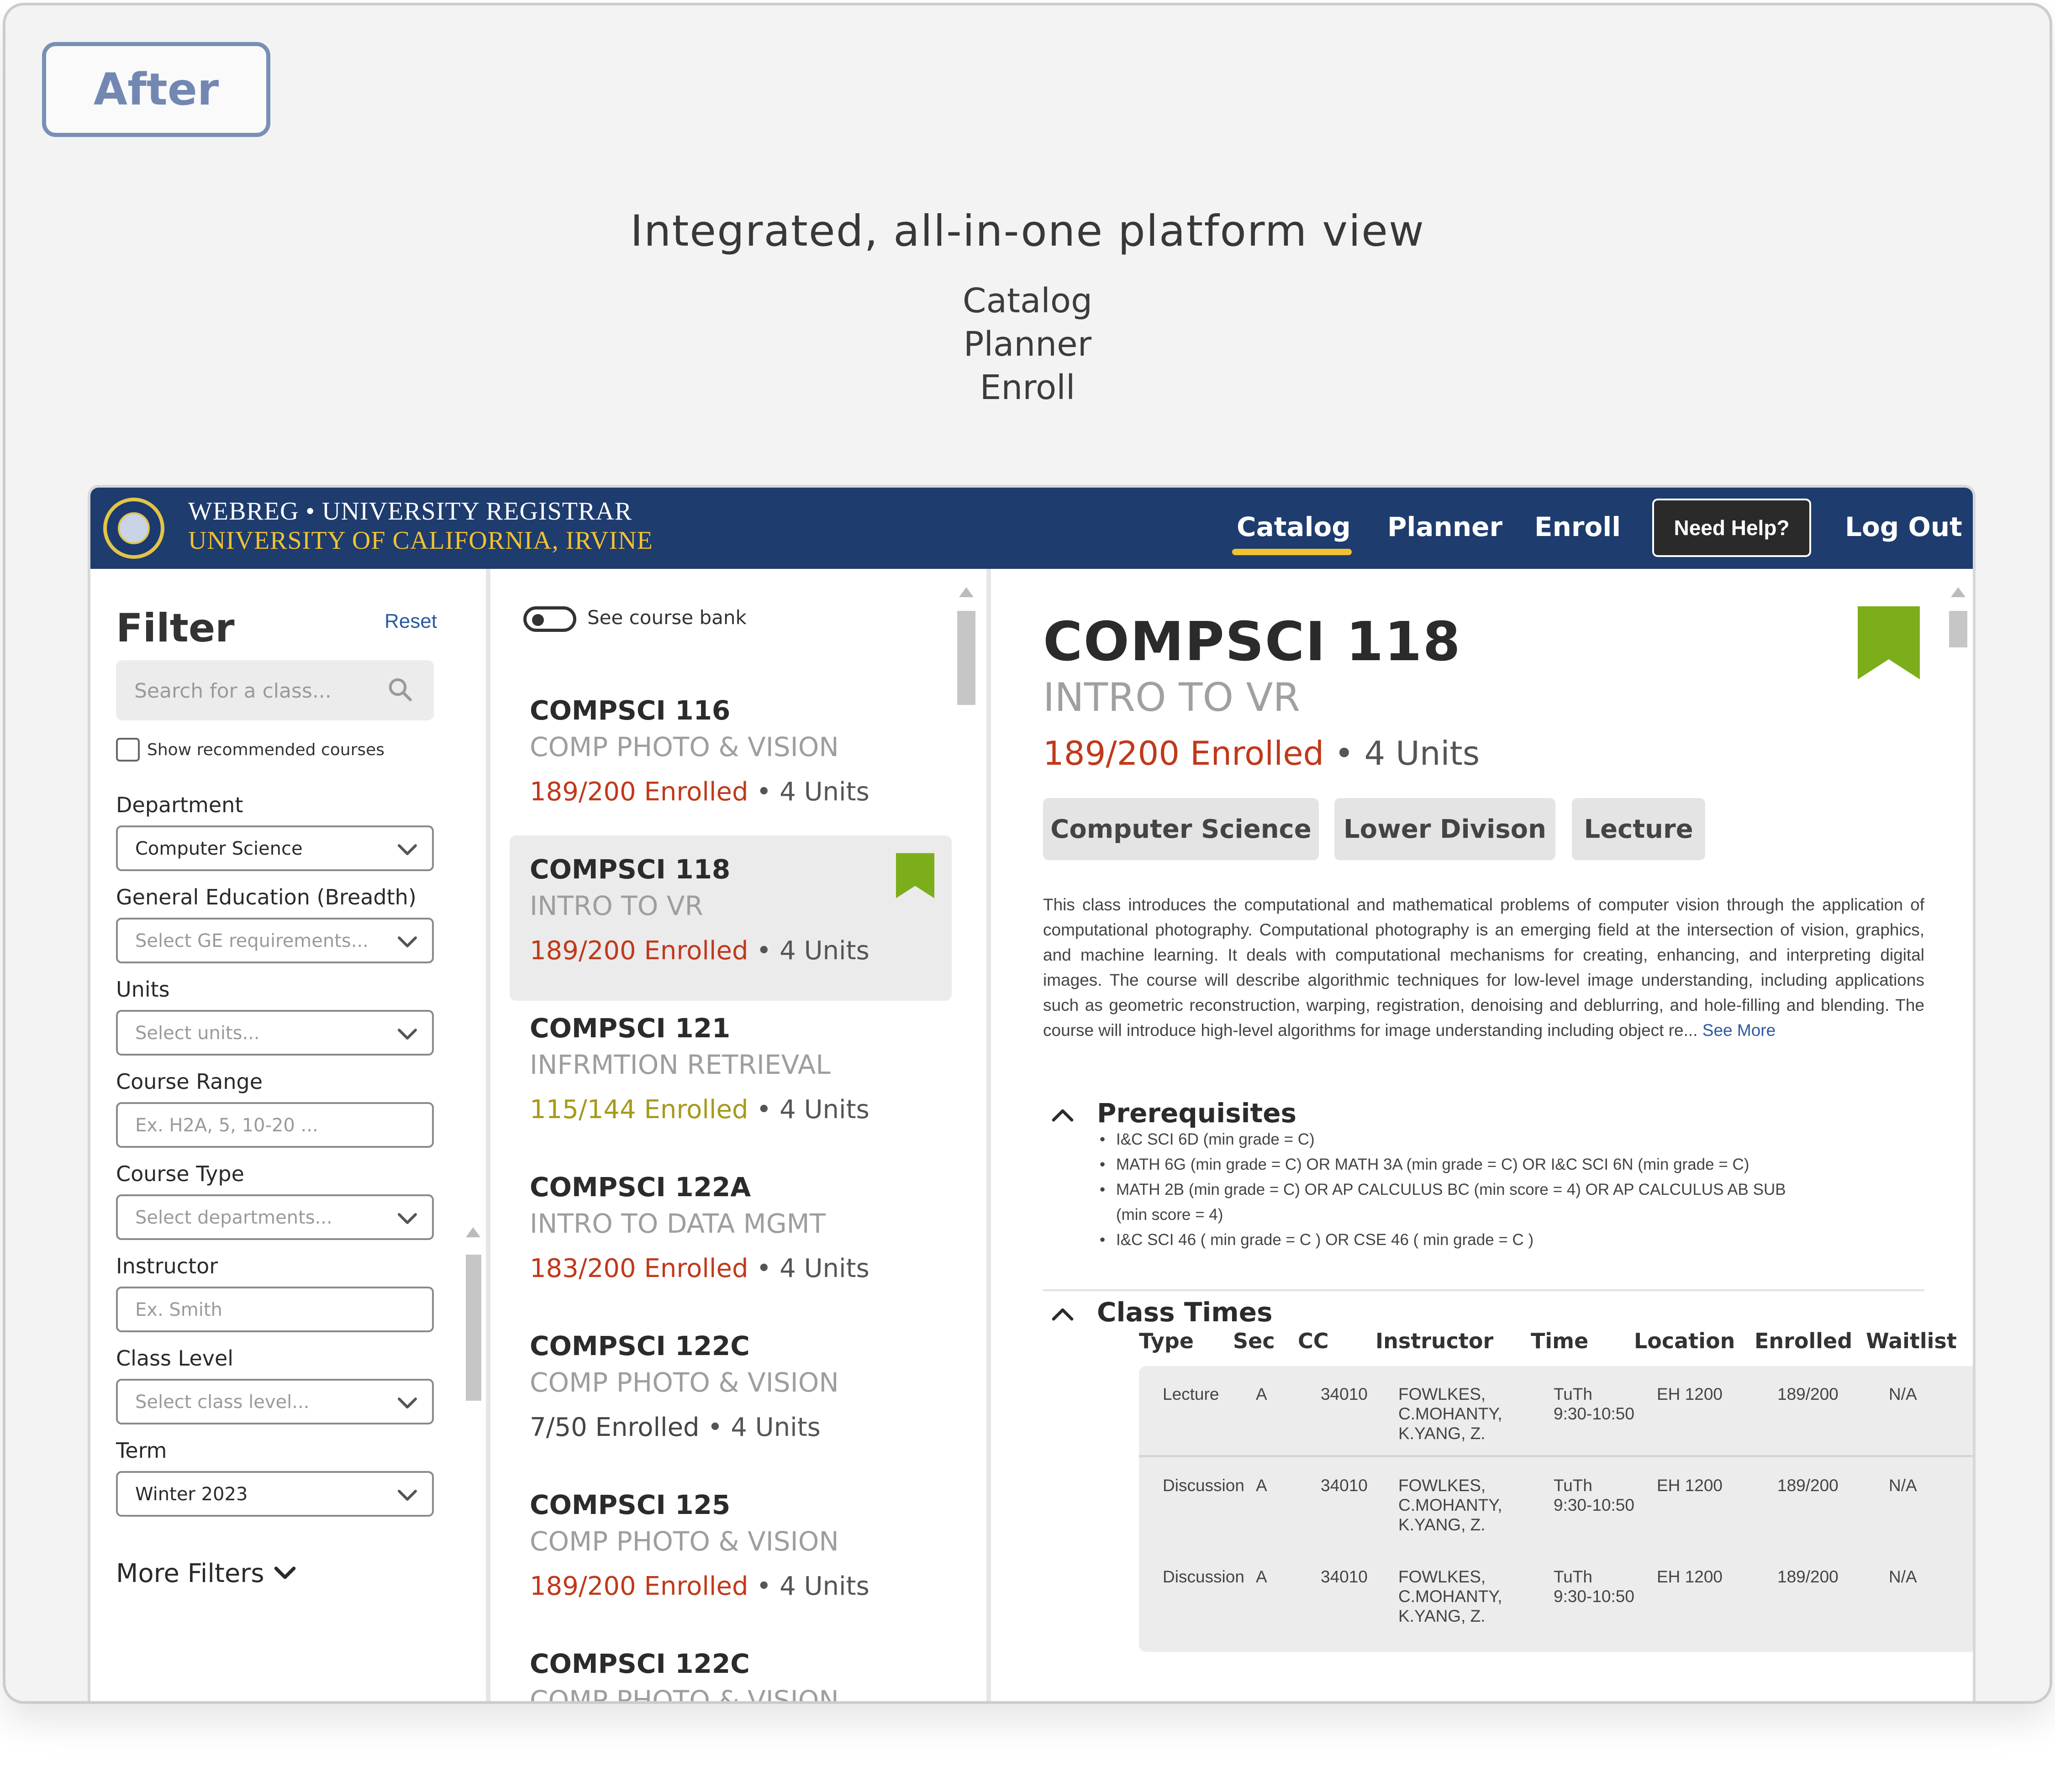 This screenshot has width=2055, height=1792. Describe the element at coordinates (275, 848) in the screenshot. I see `filter-dropdown: Computer Science` at that location.